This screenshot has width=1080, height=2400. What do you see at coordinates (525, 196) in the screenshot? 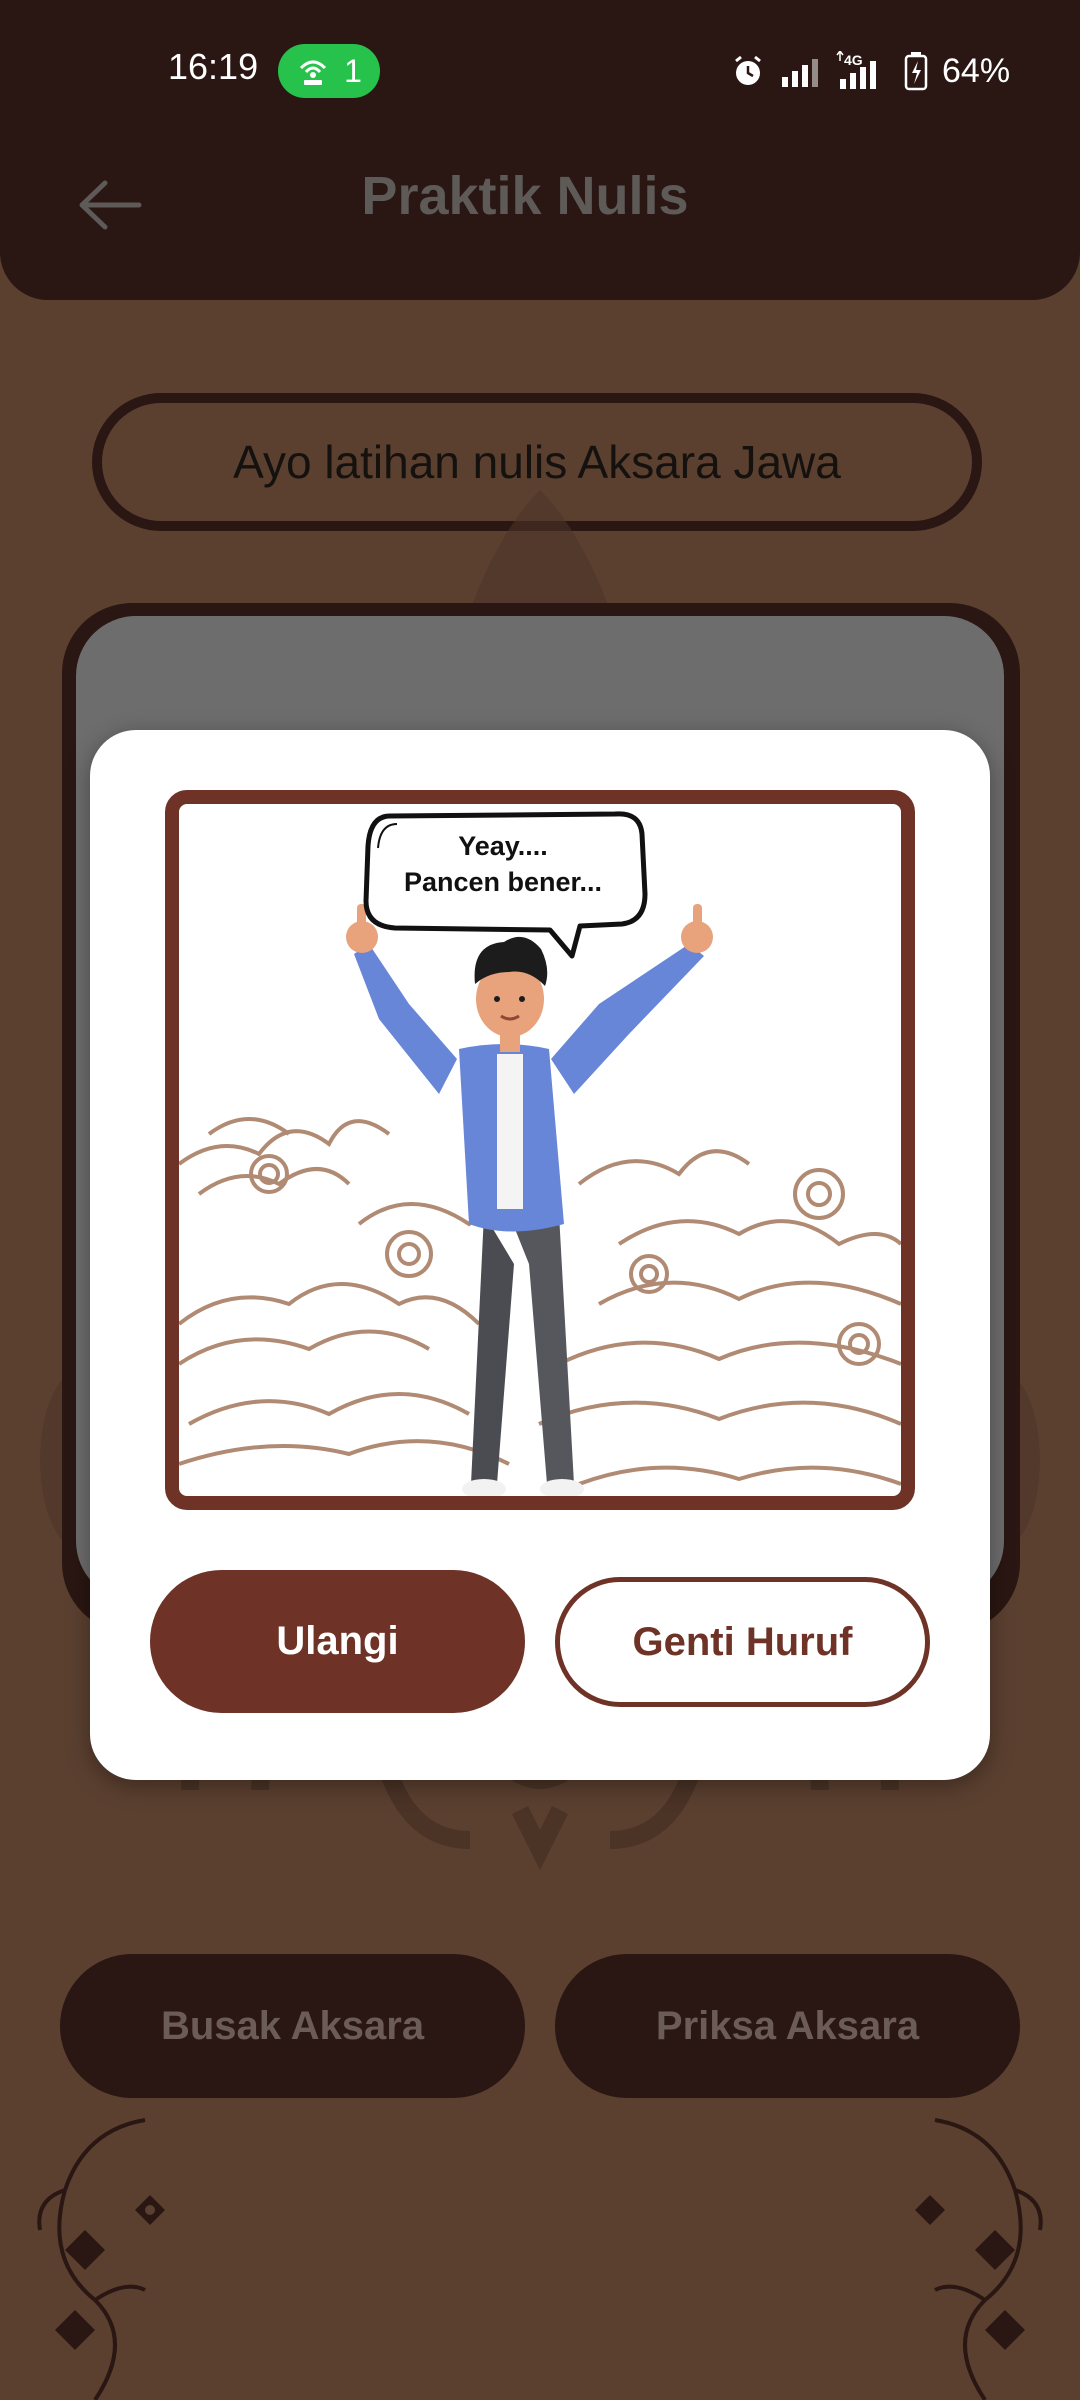
I see `page-title: Praktik Nulis` at bounding box center [525, 196].